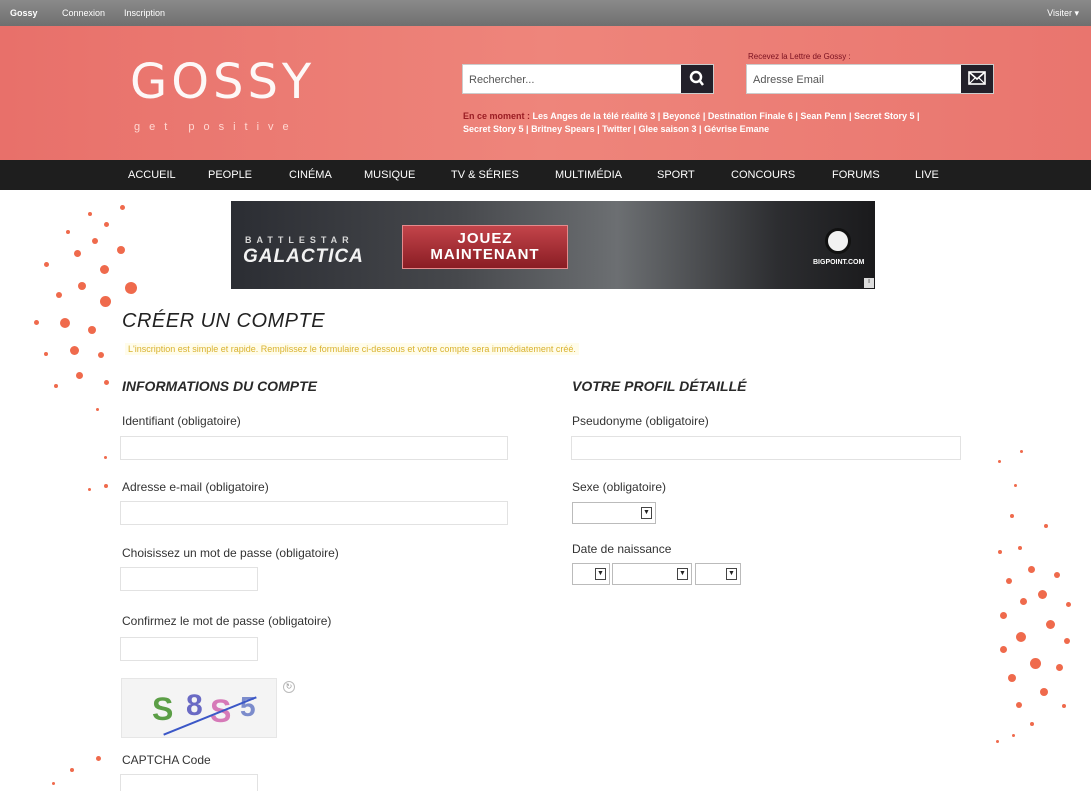  What do you see at coordinates (189, 579) in the screenshot?
I see `password-field` at bounding box center [189, 579].